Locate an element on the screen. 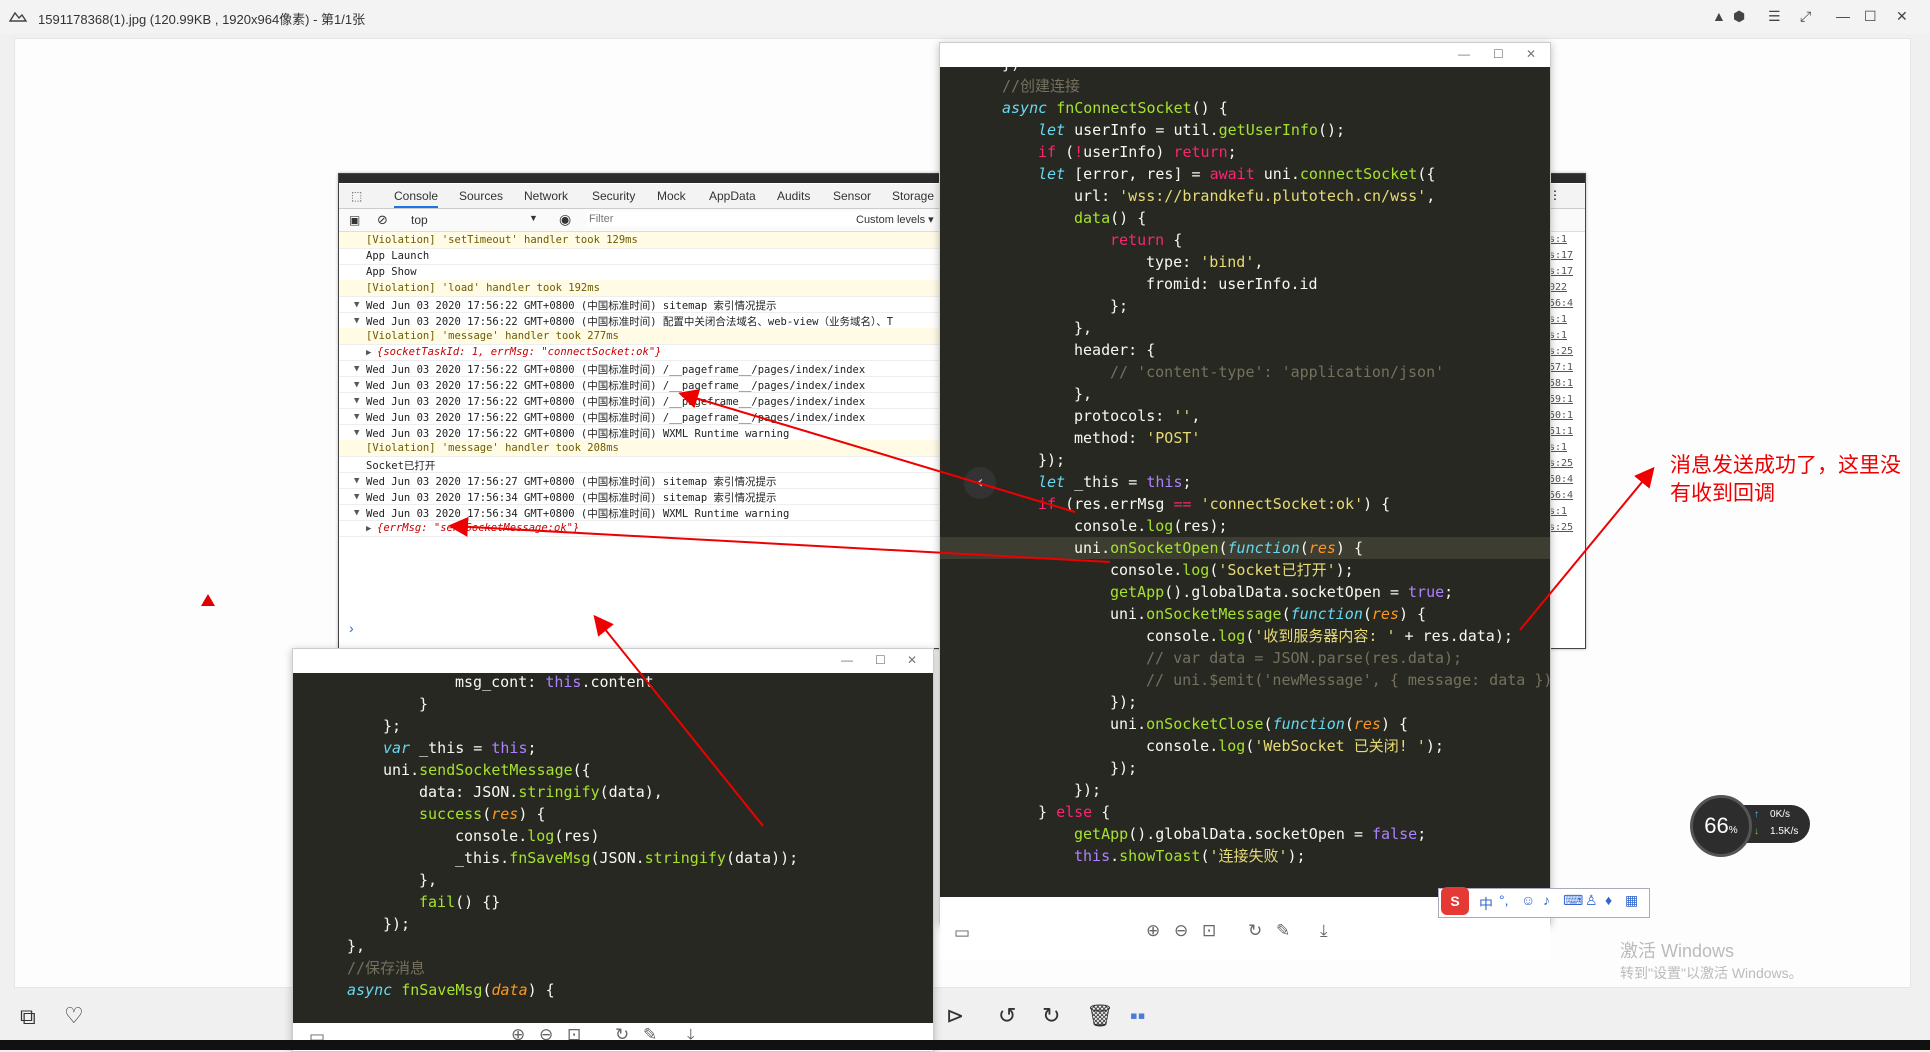 This screenshot has height=1052, width=1930. punctuation-icon: °, is located at coordinates (1504, 900).